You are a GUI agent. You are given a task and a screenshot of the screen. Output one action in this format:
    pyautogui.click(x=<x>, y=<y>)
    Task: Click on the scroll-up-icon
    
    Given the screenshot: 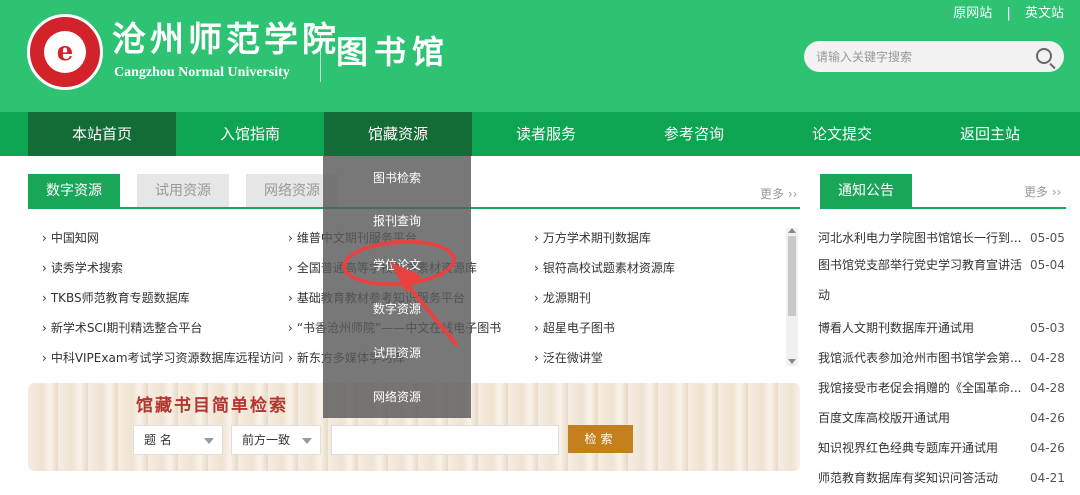 What is the action you would take?
    pyautogui.click(x=792, y=230)
    